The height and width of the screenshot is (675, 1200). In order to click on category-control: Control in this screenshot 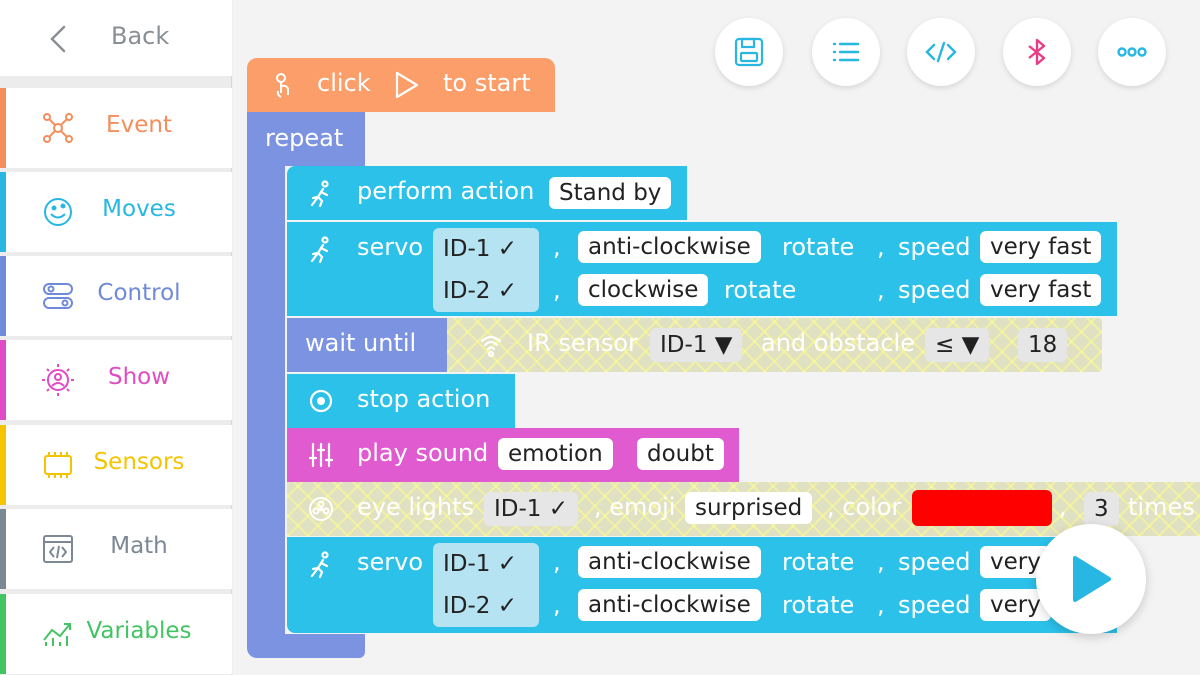, I will do `click(116, 296)`.